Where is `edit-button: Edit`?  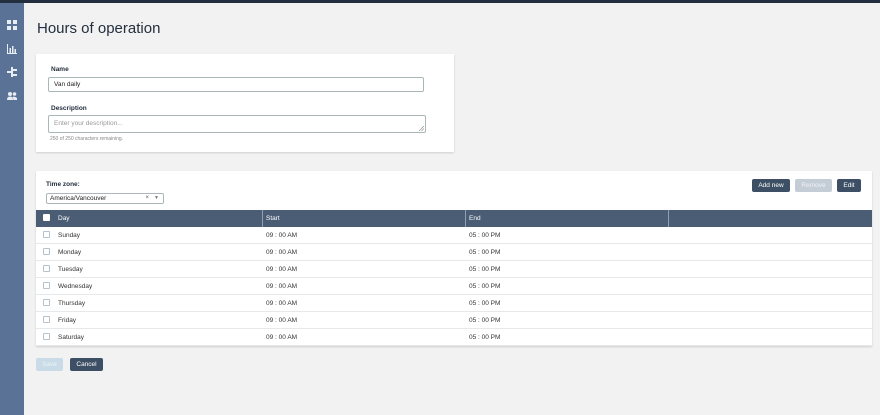
edit-button: Edit is located at coordinates (849, 185).